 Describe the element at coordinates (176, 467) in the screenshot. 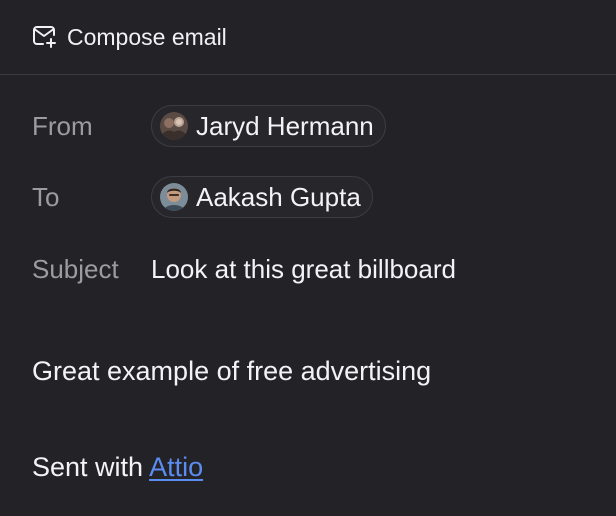

I see `attio-link: Attio` at that location.